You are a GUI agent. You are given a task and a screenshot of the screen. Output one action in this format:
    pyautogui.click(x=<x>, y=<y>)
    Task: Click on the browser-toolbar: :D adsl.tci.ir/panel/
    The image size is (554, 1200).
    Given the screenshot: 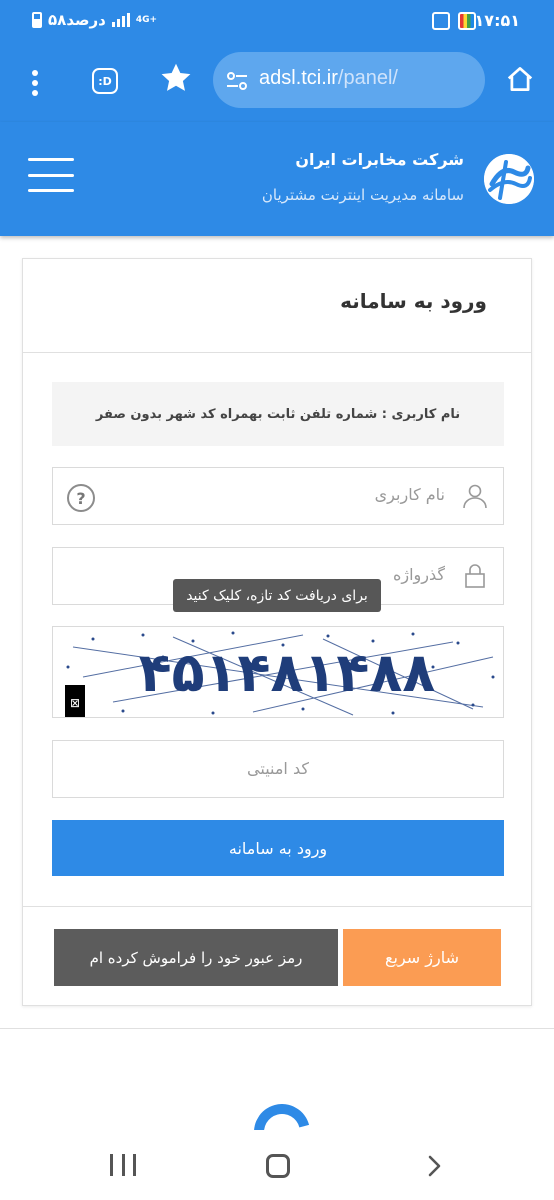 What is the action you would take?
    pyautogui.click(x=277, y=83)
    